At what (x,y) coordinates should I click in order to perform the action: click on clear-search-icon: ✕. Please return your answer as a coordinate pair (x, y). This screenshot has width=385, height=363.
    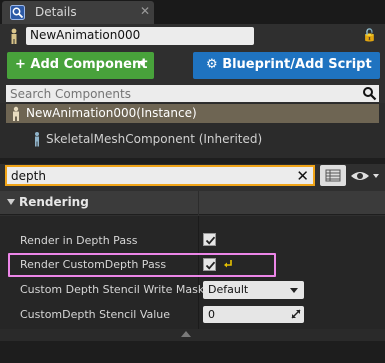
    Looking at the image, I should click on (302, 176).